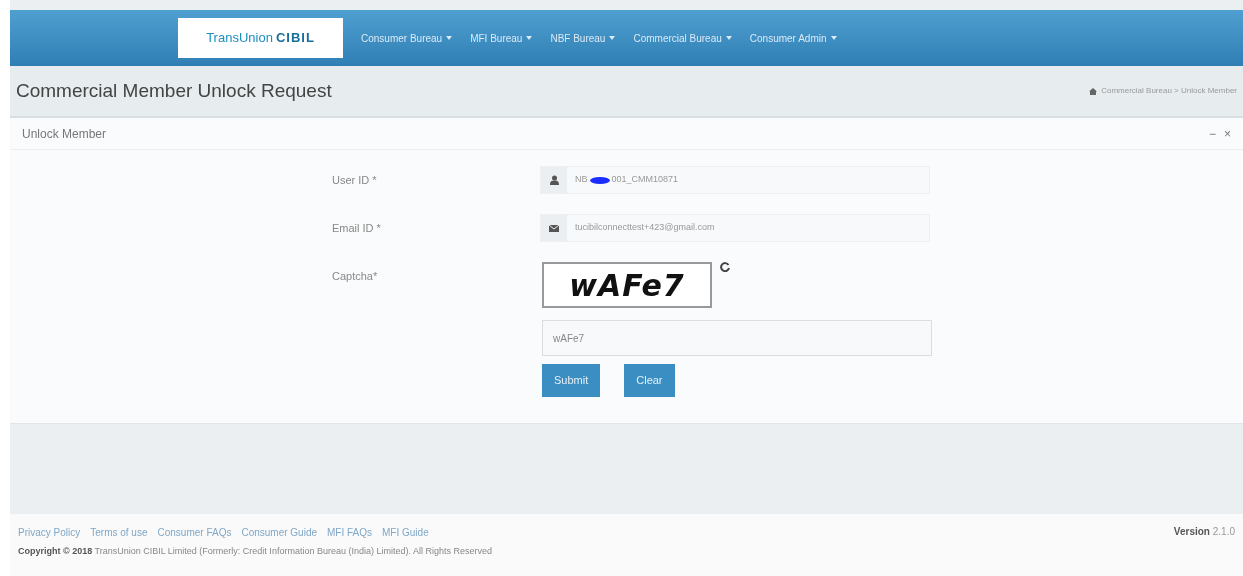  I want to click on refresh-icon, so click(725, 267).